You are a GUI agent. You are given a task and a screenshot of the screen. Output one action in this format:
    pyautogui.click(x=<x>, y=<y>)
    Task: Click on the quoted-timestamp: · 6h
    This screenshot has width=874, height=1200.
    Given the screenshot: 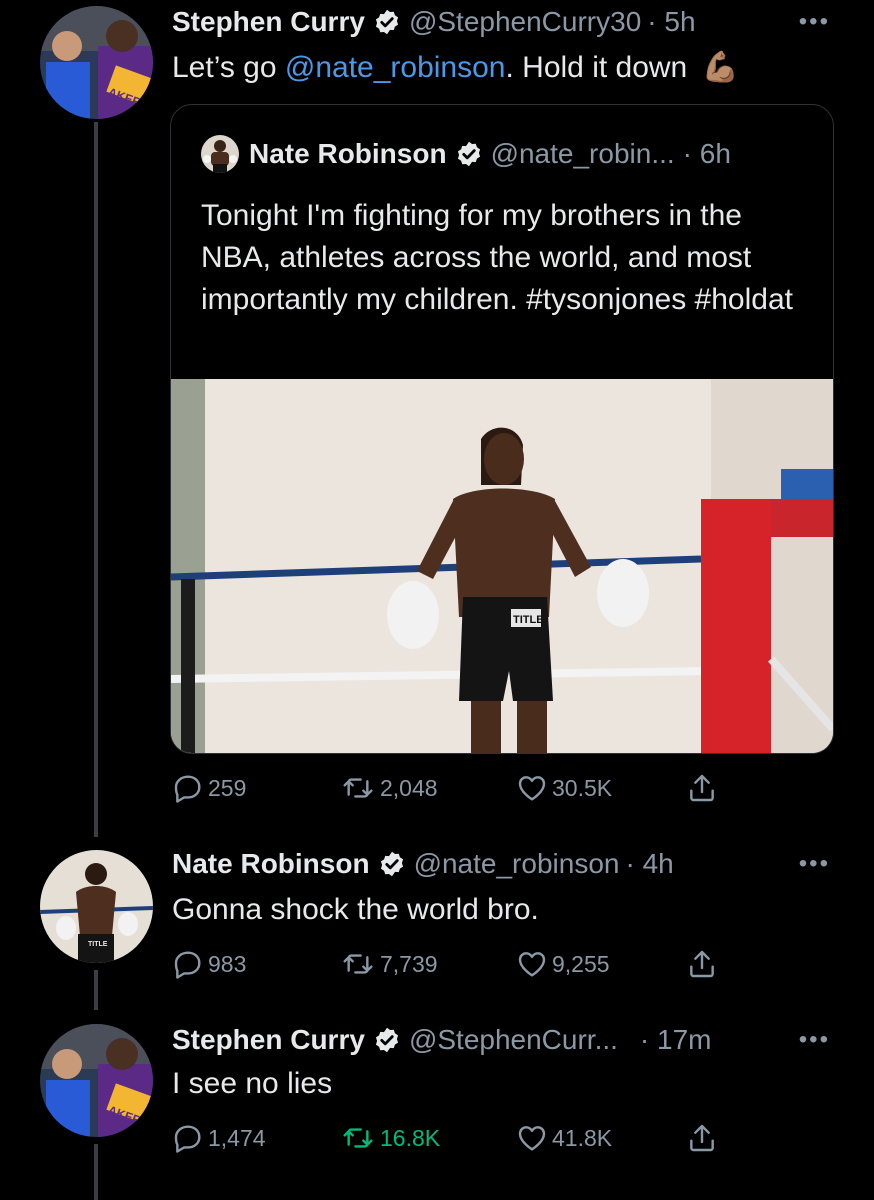 What is the action you would take?
    pyautogui.click(x=706, y=153)
    